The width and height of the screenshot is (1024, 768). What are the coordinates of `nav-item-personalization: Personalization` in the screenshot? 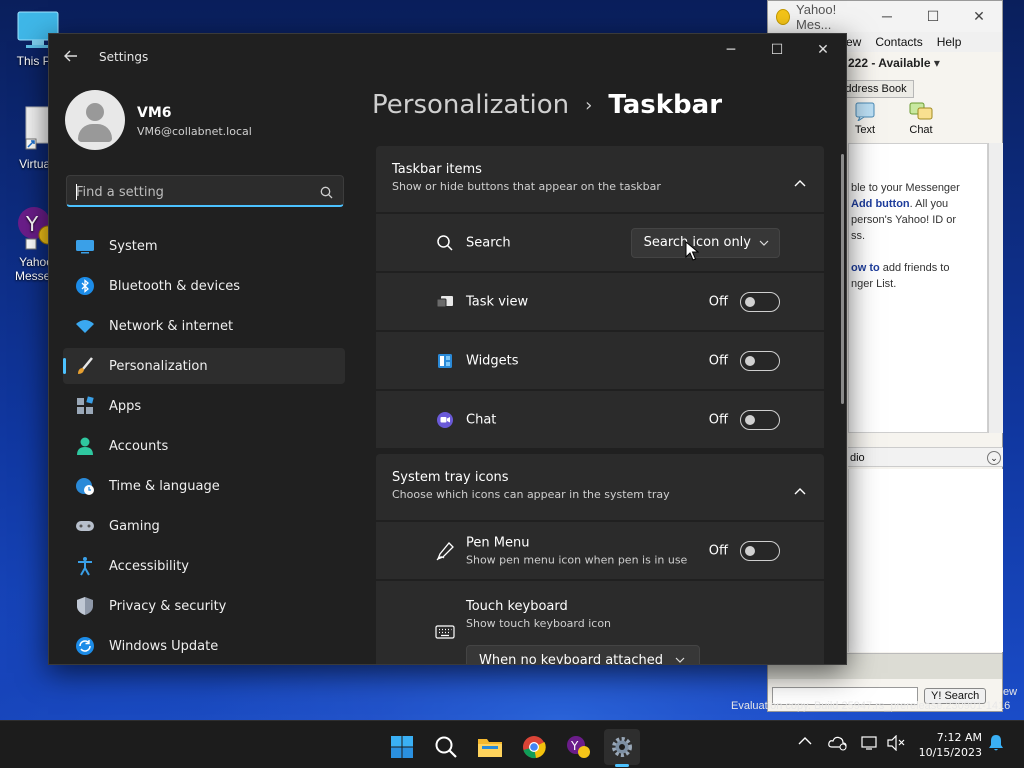 It's located at (204, 366).